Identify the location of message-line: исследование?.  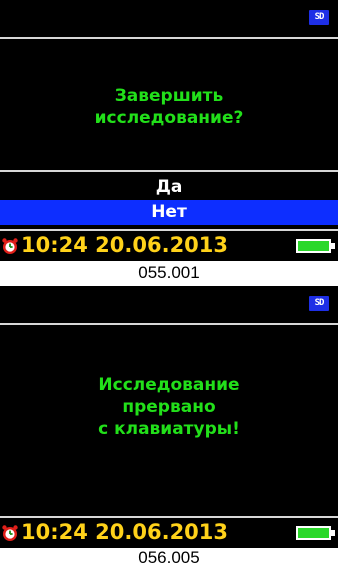
(169, 118).